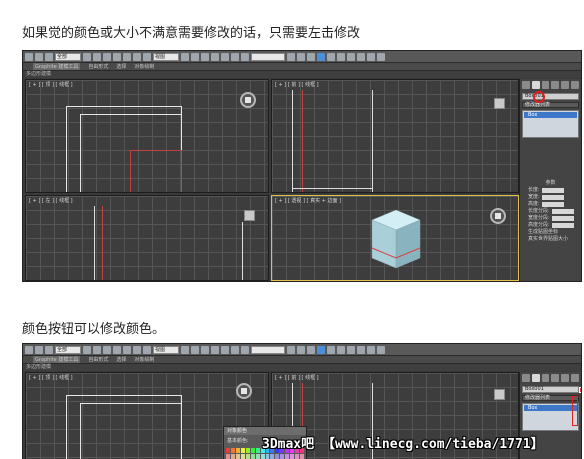  I want to click on scale-icon, so click(147, 56).